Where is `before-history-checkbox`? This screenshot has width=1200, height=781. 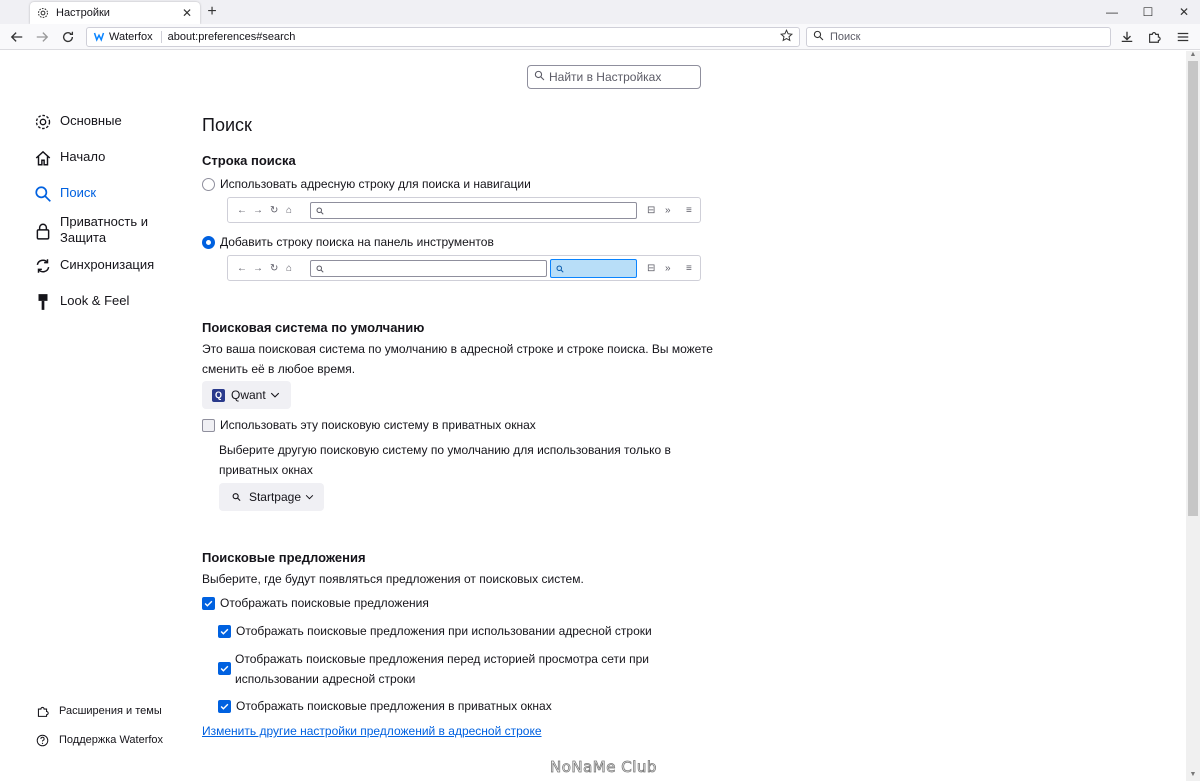
before-history-checkbox is located at coordinates (224, 668).